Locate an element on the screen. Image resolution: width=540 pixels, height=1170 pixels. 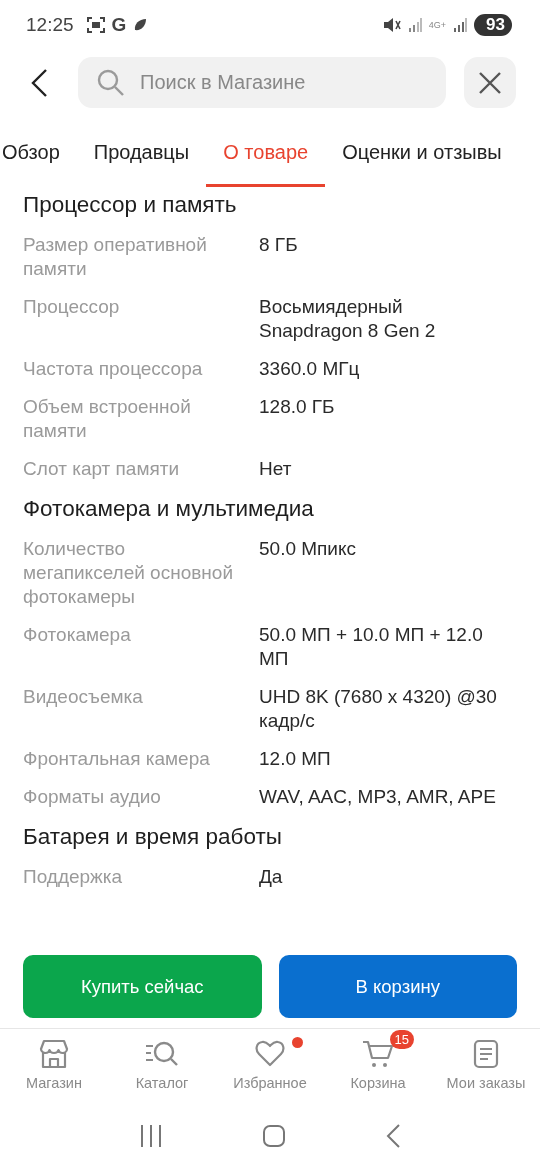
spec-label: Размер оперативной памяти is located at coordinates (115, 257).